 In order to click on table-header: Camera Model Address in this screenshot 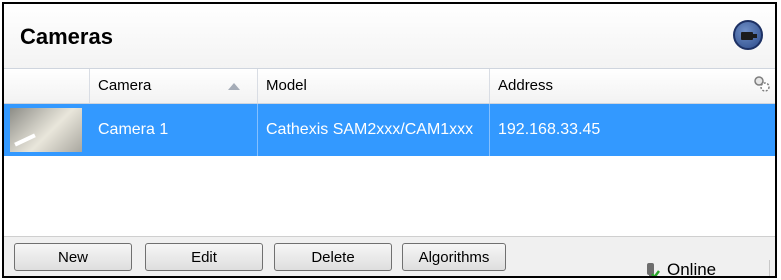, I will do `click(389, 86)`.